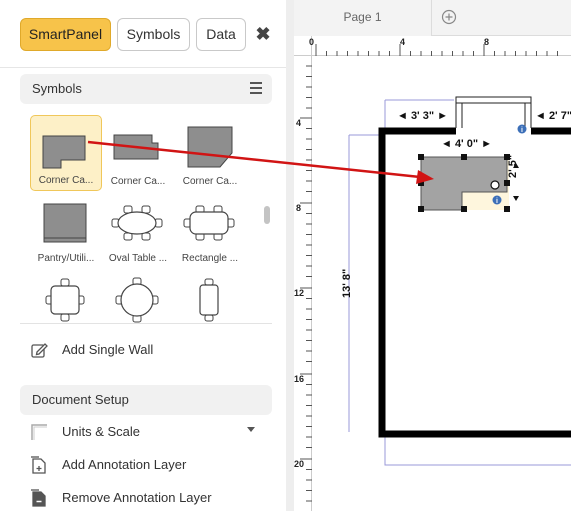  I want to click on add-layer-icon, so click(38, 465).